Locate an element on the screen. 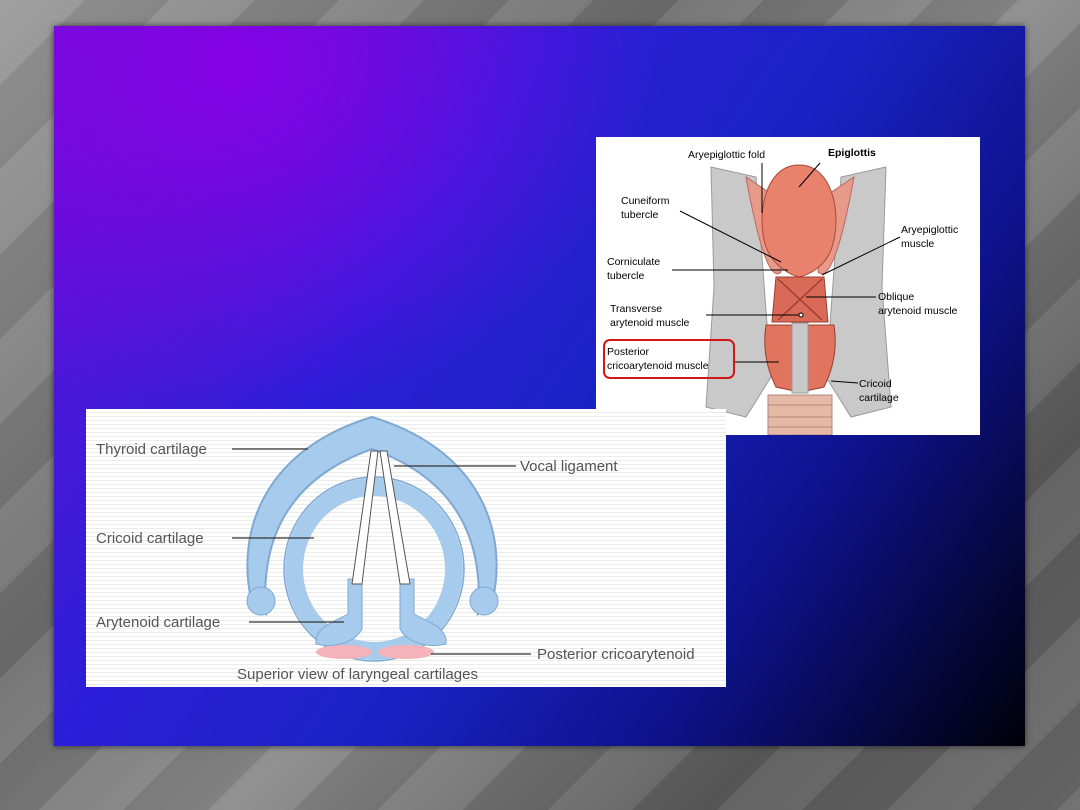 Image resolution: width=1080 pixels, height=810 pixels. label-aryepiglottic-fold: Aryepiglottic fold is located at coordinates (726, 155).